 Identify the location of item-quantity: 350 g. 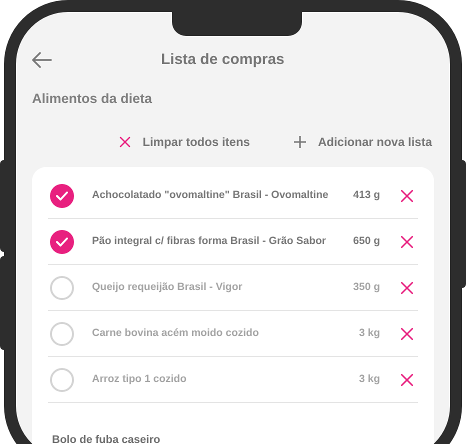
(366, 287).